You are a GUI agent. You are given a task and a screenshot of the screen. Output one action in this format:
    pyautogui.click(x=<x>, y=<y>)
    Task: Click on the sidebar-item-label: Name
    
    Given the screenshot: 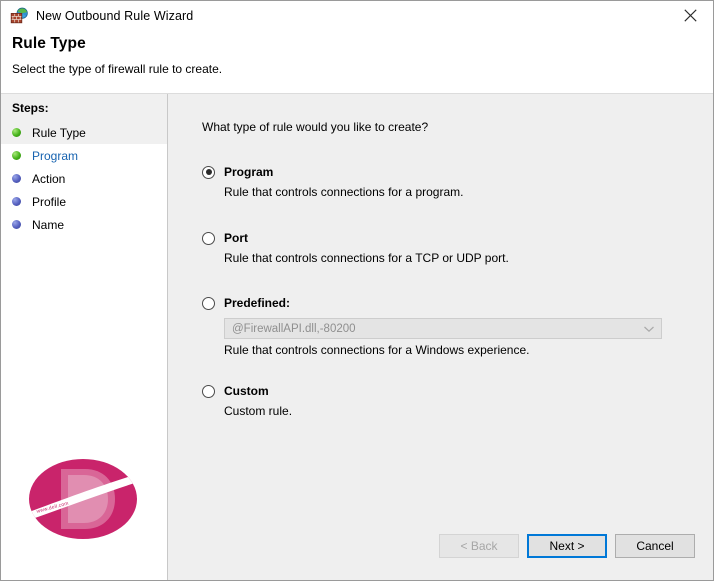 What is the action you would take?
    pyautogui.click(x=48, y=224)
    